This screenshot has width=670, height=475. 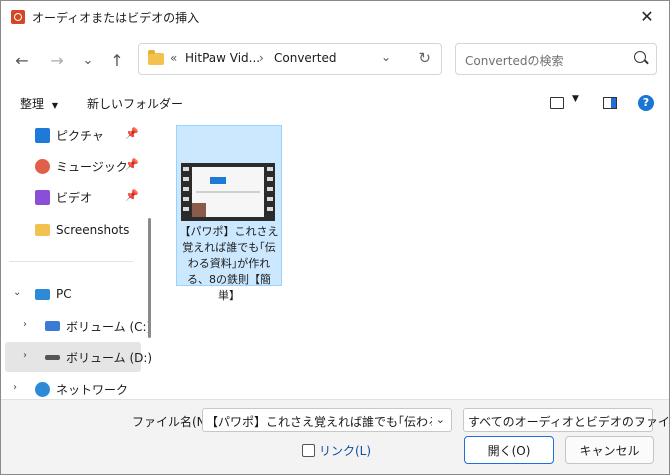 I want to click on link-label: リンク(L), so click(x=345, y=450).